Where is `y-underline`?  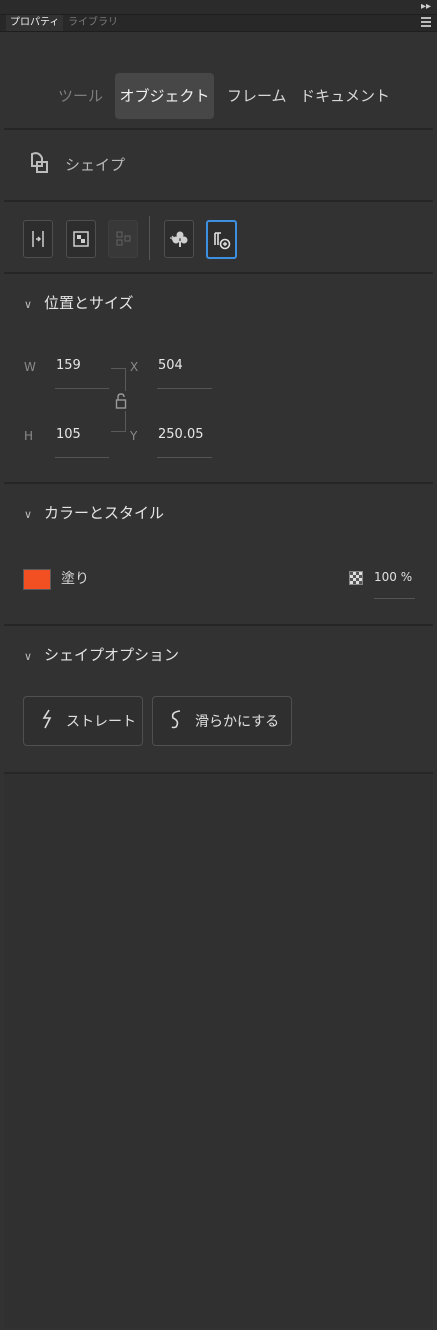 y-underline is located at coordinates (184, 457).